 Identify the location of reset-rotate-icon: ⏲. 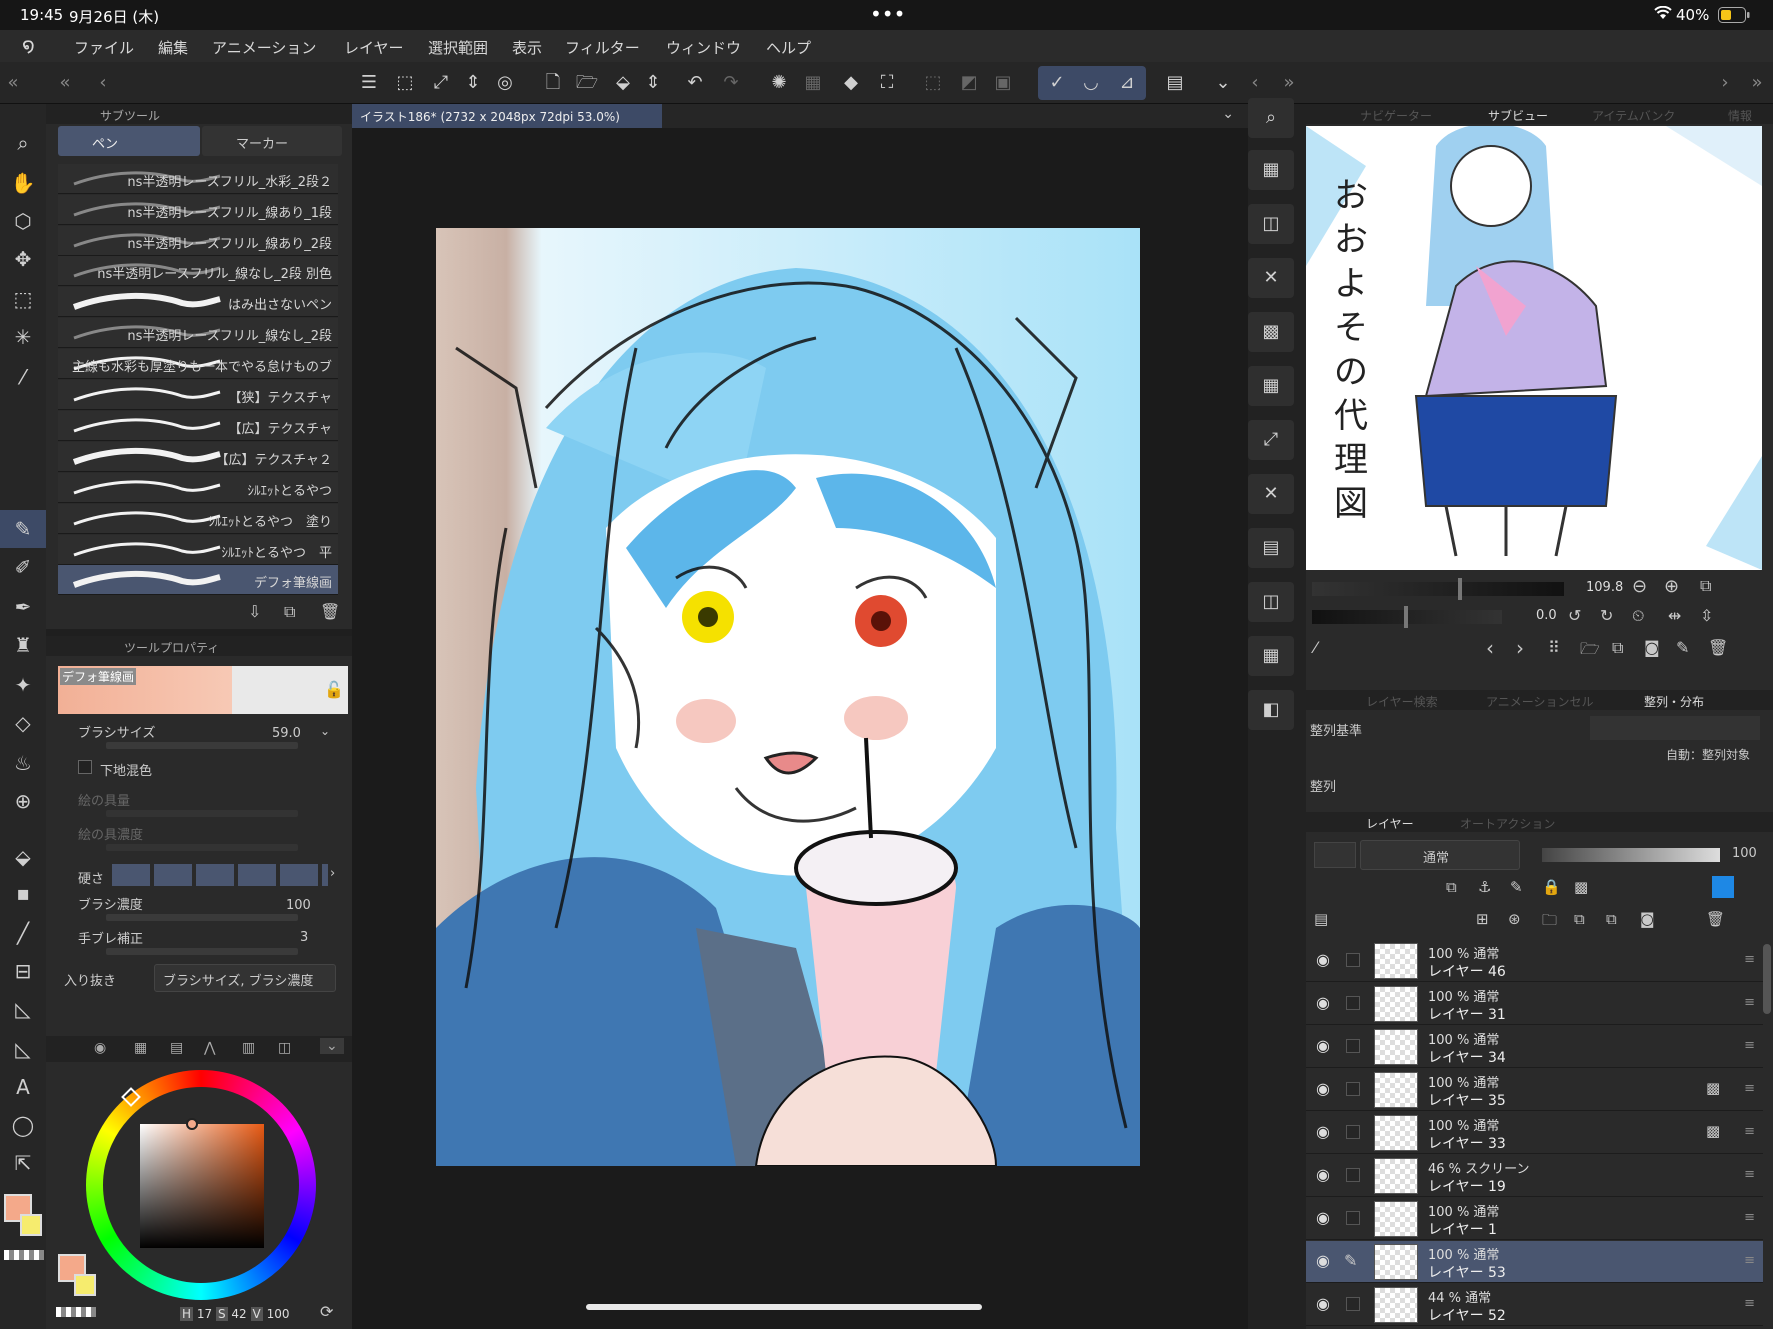
(1638, 616).